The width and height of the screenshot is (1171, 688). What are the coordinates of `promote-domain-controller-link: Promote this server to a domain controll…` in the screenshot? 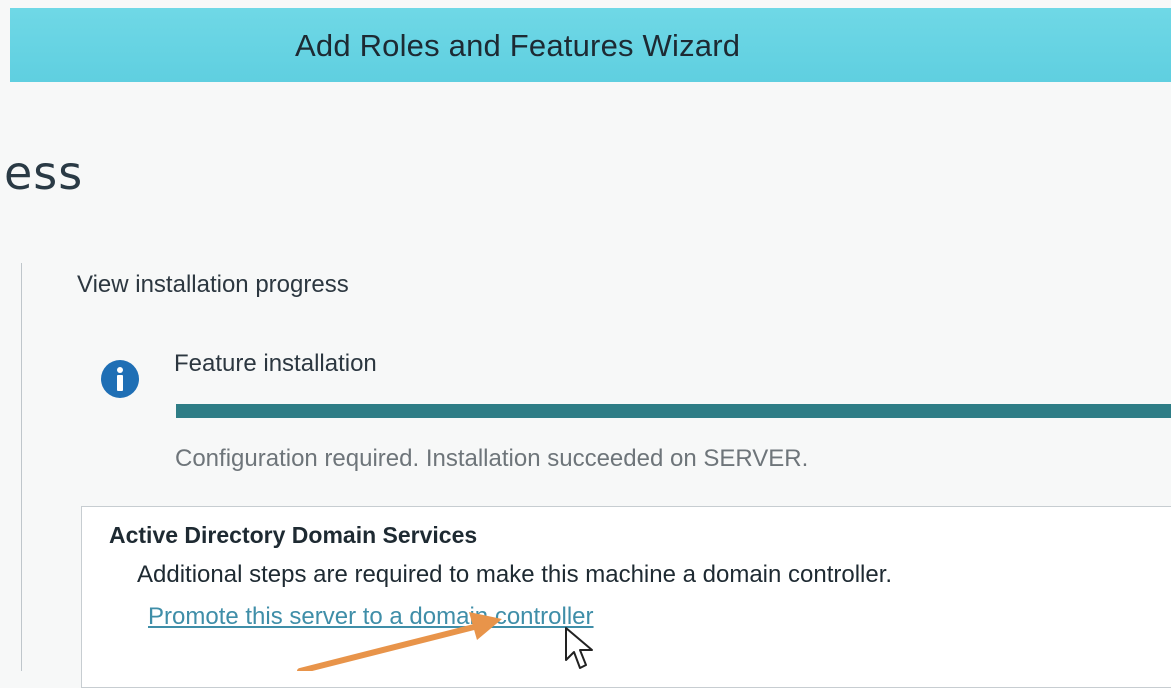 It's located at (371, 617).